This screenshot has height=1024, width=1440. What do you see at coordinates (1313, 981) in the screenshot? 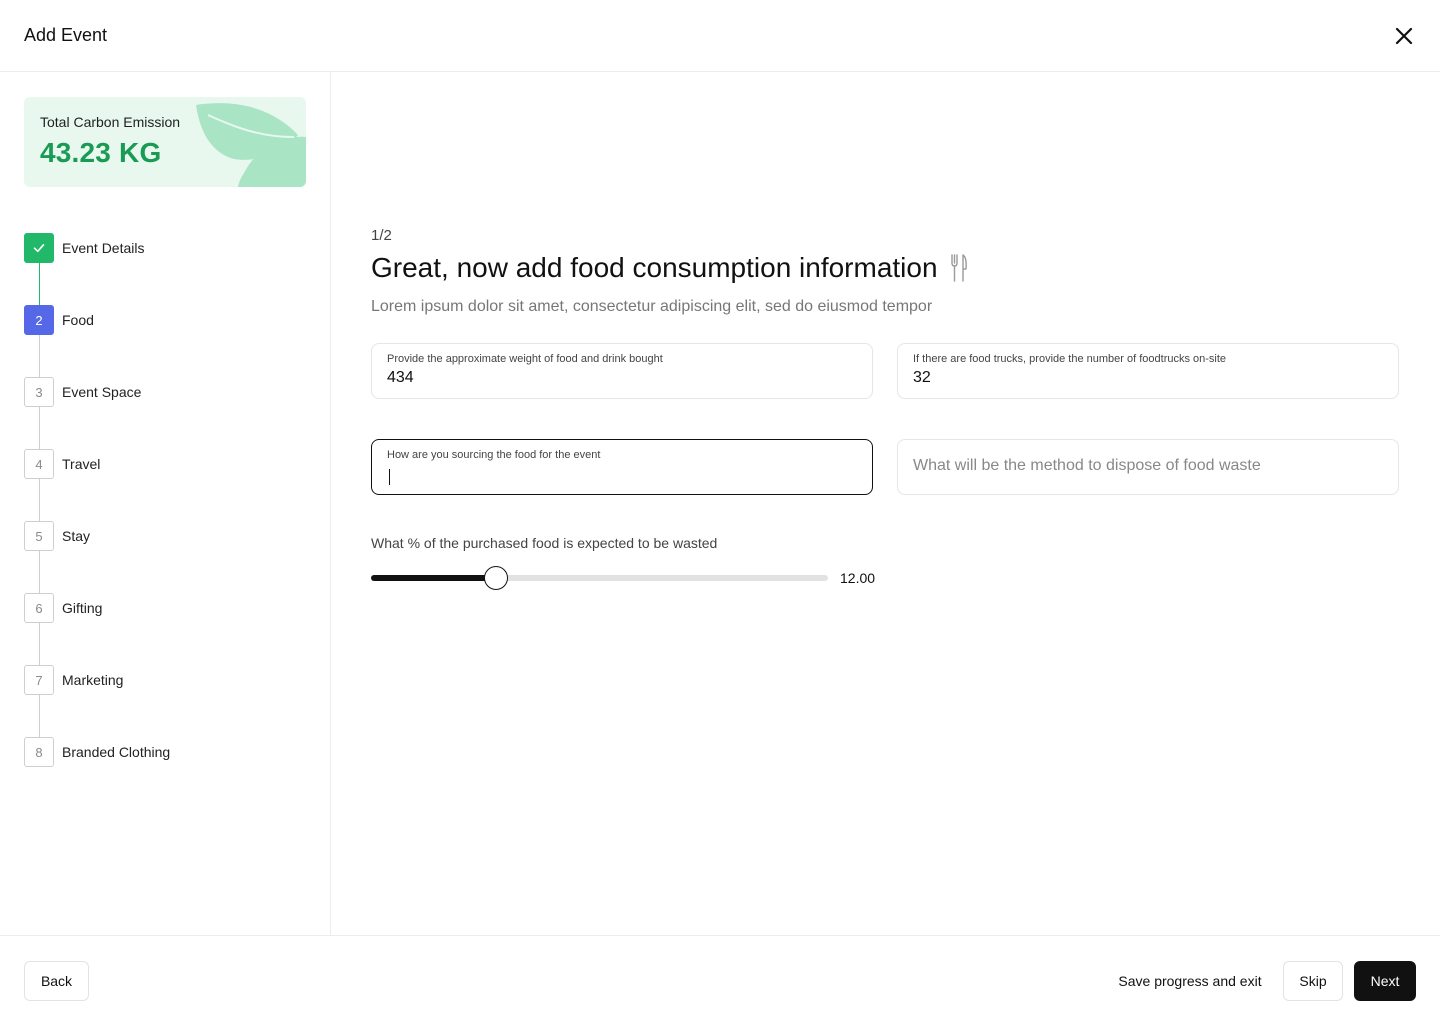
I see `skip-button: Skip` at bounding box center [1313, 981].